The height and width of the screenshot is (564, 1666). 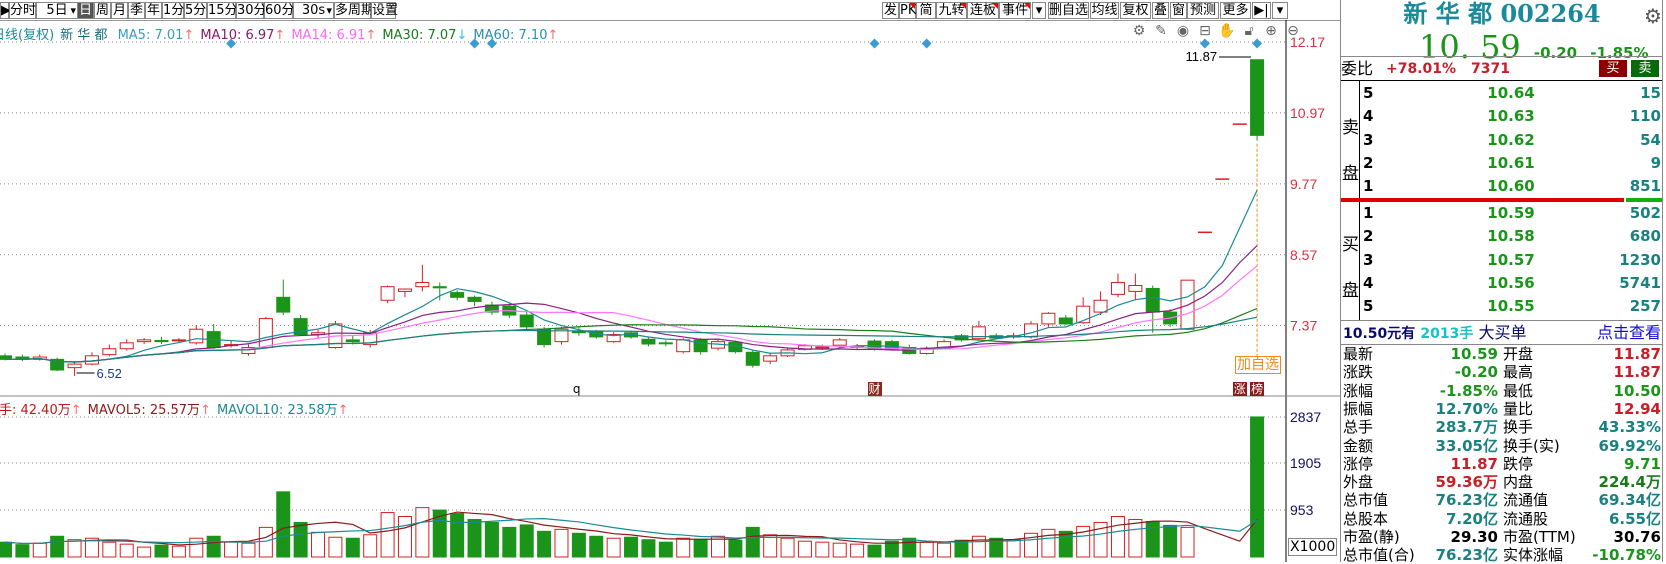 What do you see at coordinates (1518, 390) in the screenshot?
I see `stat-label: 最低` at bounding box center [1518, 390].